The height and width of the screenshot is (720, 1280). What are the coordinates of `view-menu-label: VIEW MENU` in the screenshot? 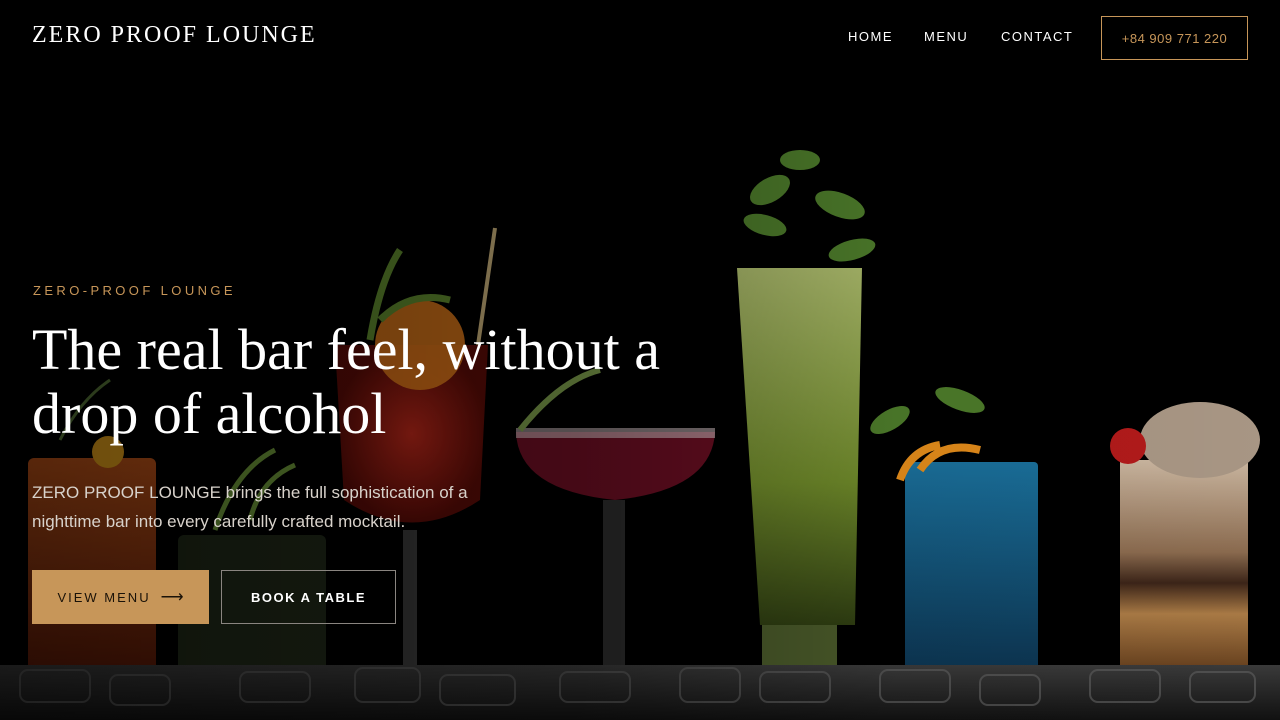 It's located at (104, 597).